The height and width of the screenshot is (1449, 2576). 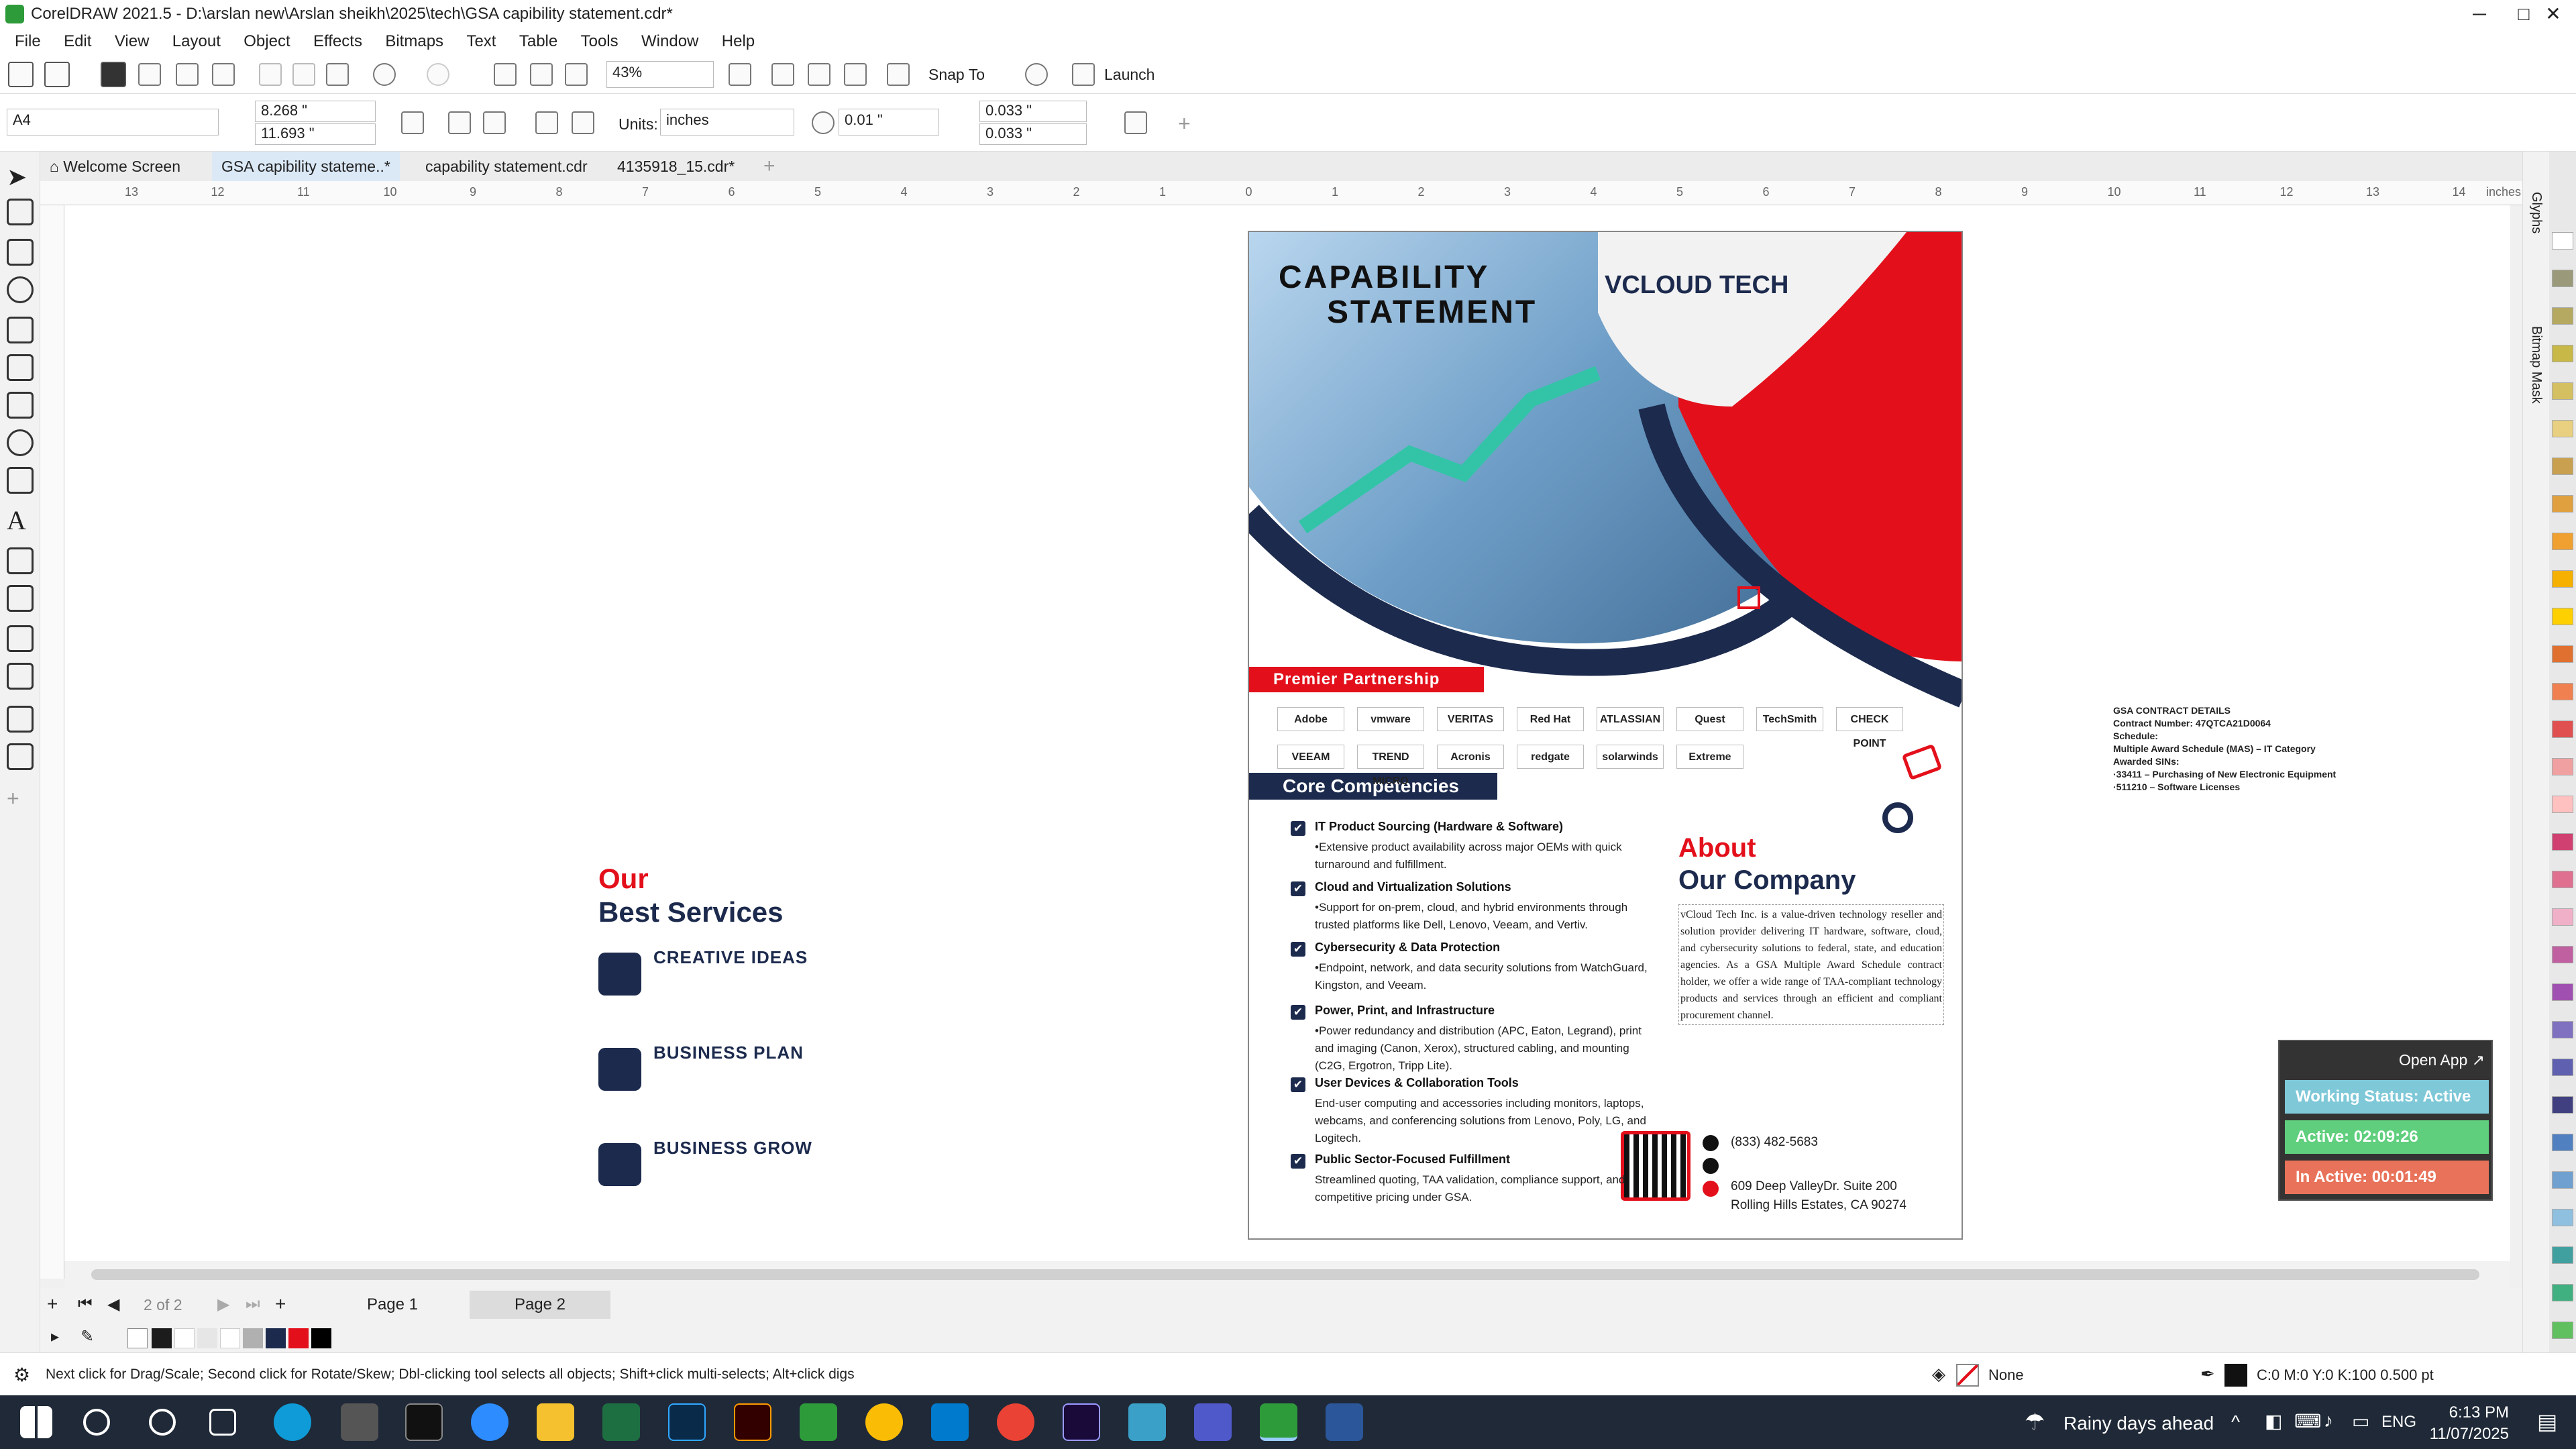 What do you see at coordinates (57, 74) in the screenshot?
I see `open-icon` at bounding box center [57, 74].